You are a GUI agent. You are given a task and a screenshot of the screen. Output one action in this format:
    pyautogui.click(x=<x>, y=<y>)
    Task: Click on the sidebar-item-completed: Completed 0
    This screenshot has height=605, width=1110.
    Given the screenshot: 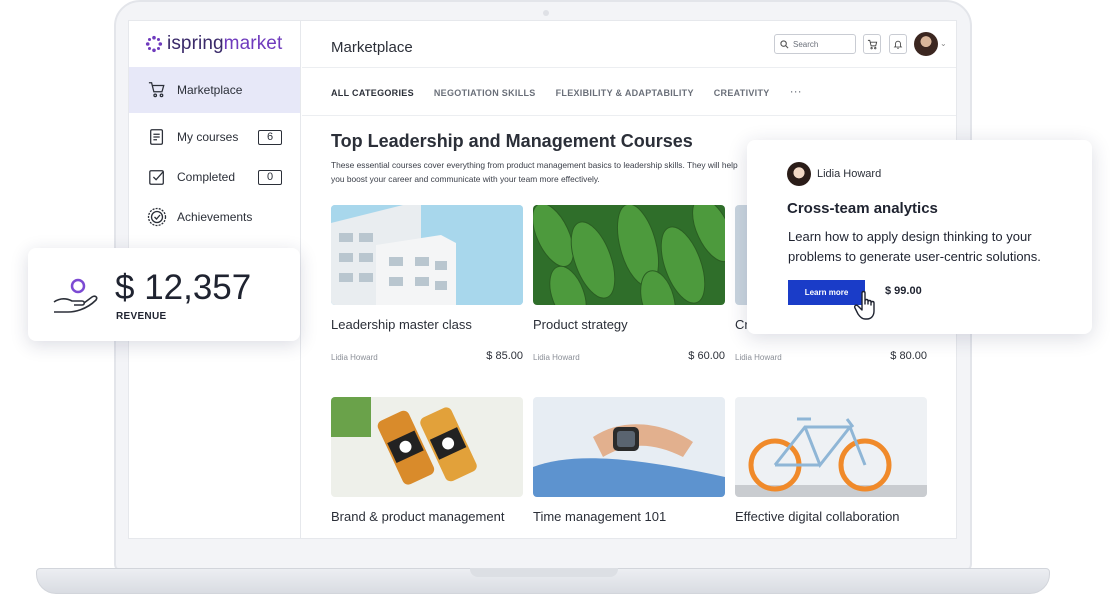 What is the action you would take?
    pyautogui.click(x=214, y=177)
    